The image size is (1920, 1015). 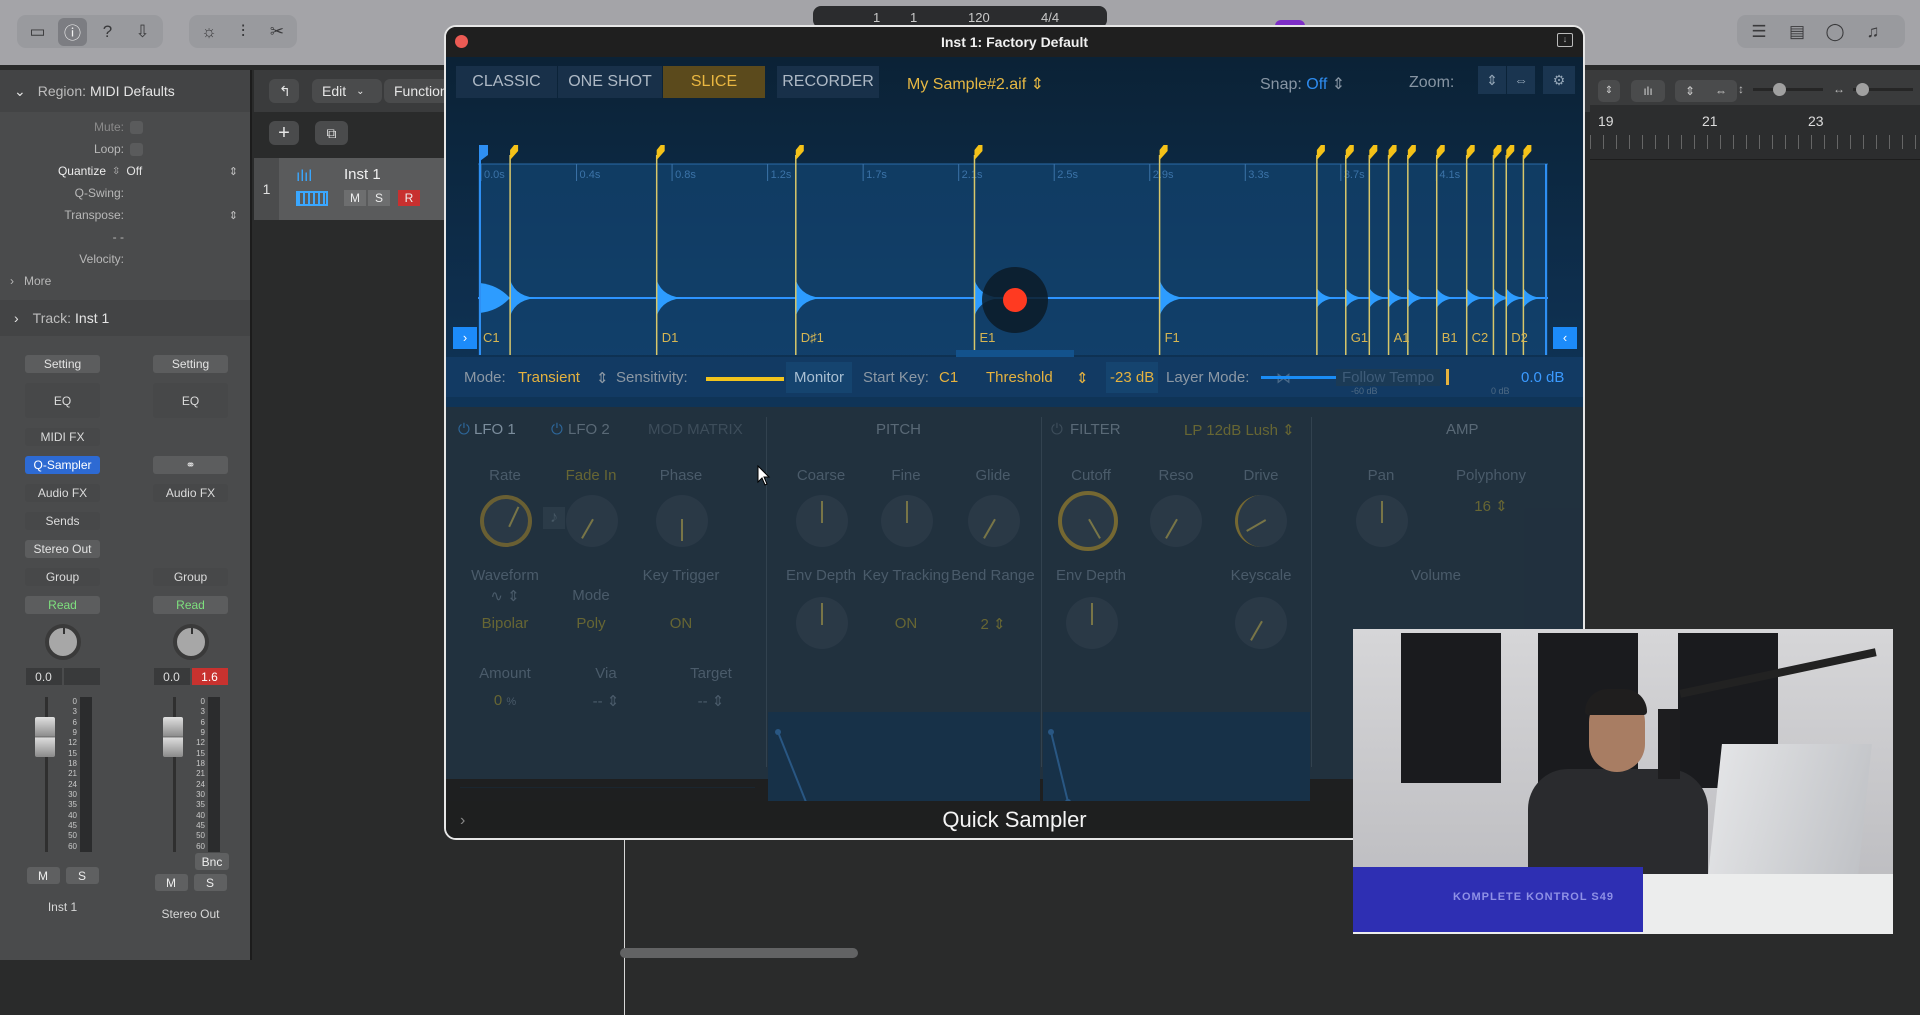 What do you see at coordinates (591, 623) in the screenshot?
I see `mode-value: Poly` at bounding box center [591, 623].